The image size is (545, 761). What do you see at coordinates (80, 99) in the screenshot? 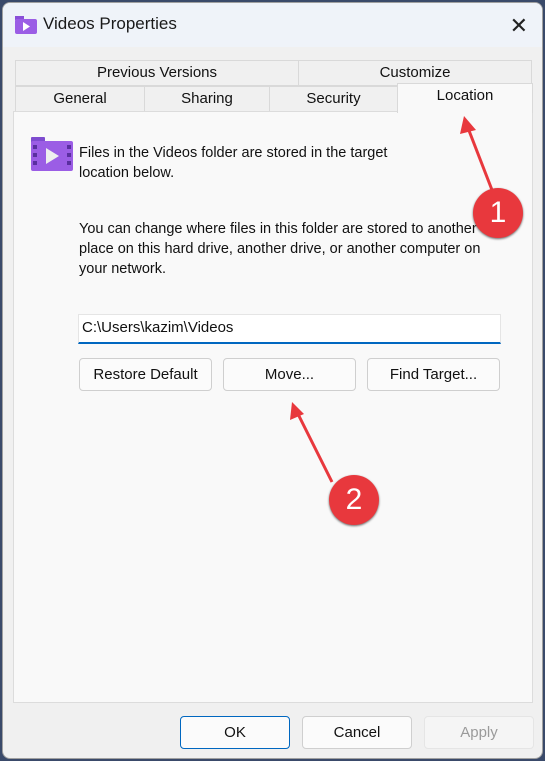
I see `tab-general: General` at bounding box center [80, 99].